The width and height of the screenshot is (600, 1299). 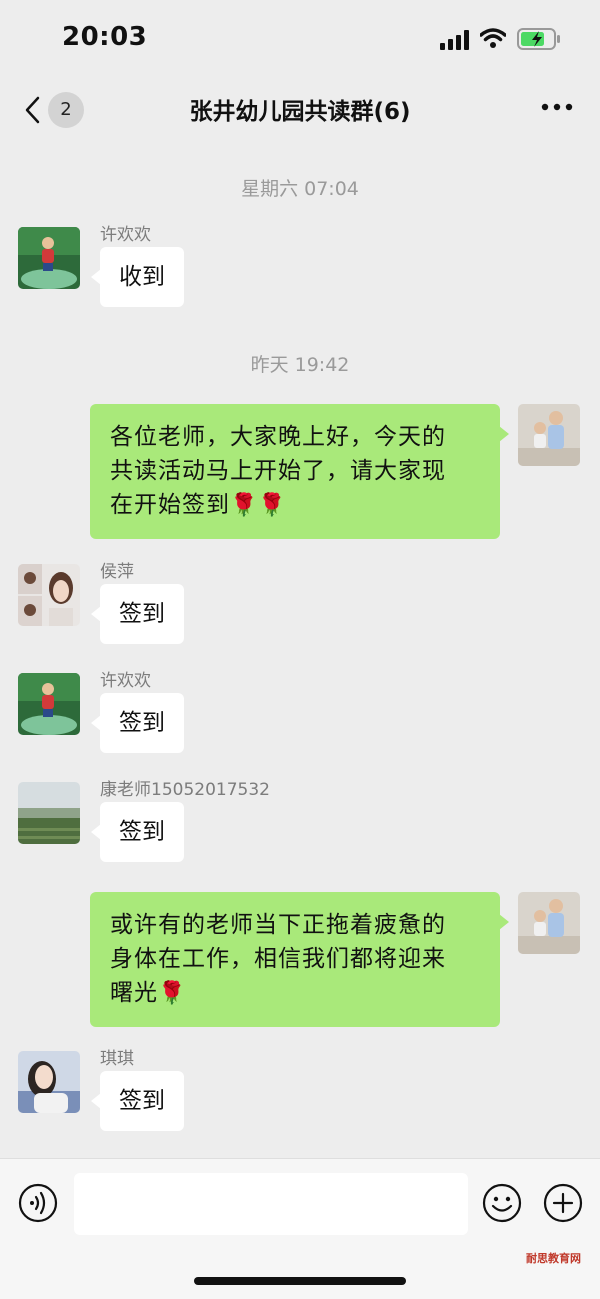 What do you see at coordinates (38, 1203) in the screenshot?
I see `voice-input-icon` at bounding box center [38, 1203].